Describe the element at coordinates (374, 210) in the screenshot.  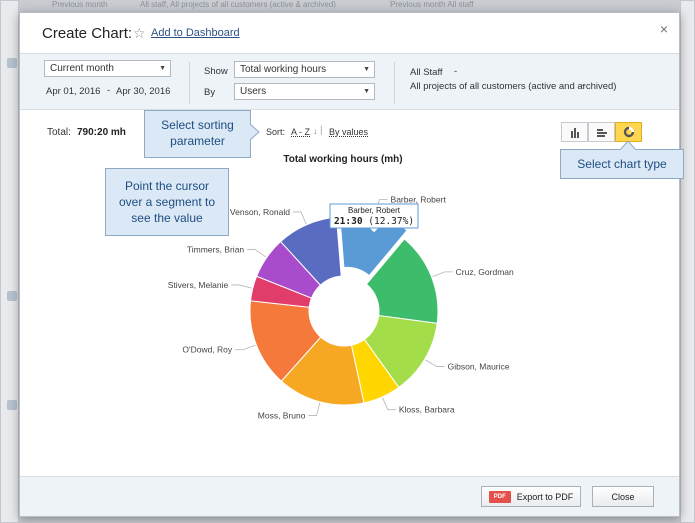
I see `tooltip-name: Barber, Robert` at that location.